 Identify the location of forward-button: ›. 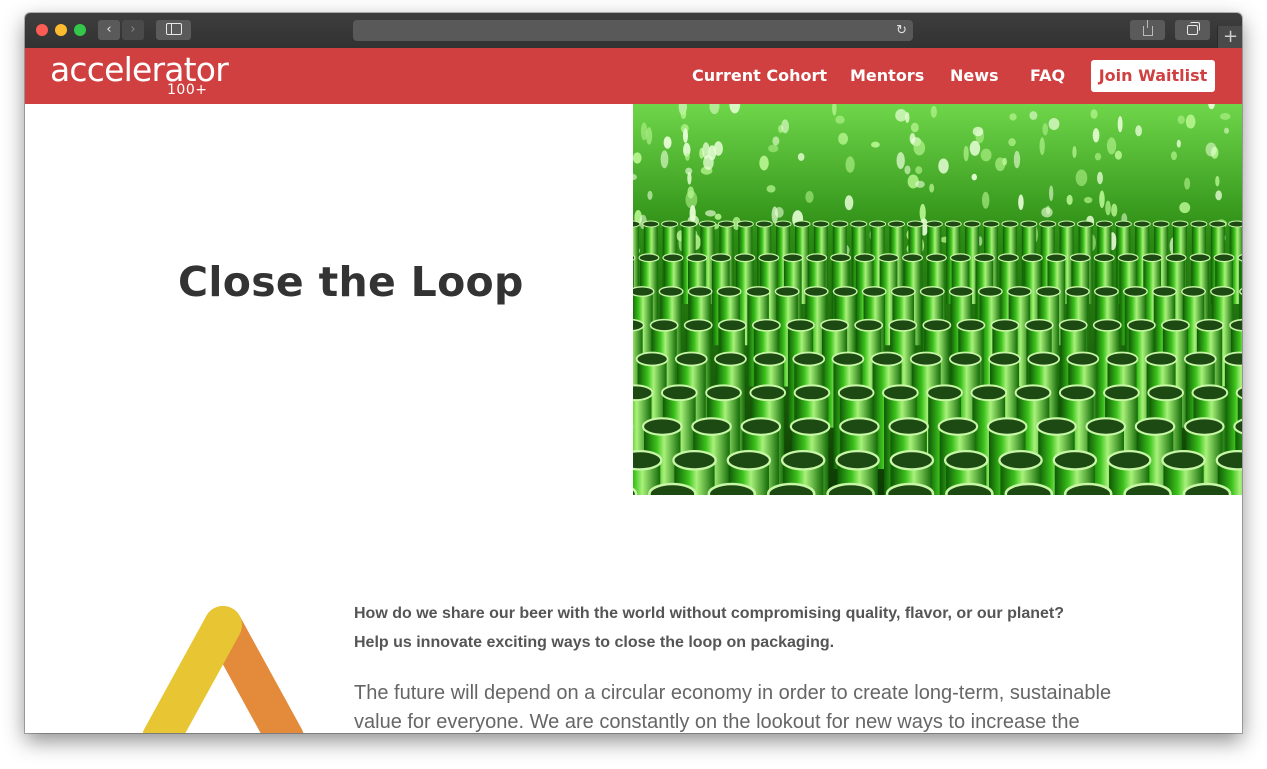
(133, 30).